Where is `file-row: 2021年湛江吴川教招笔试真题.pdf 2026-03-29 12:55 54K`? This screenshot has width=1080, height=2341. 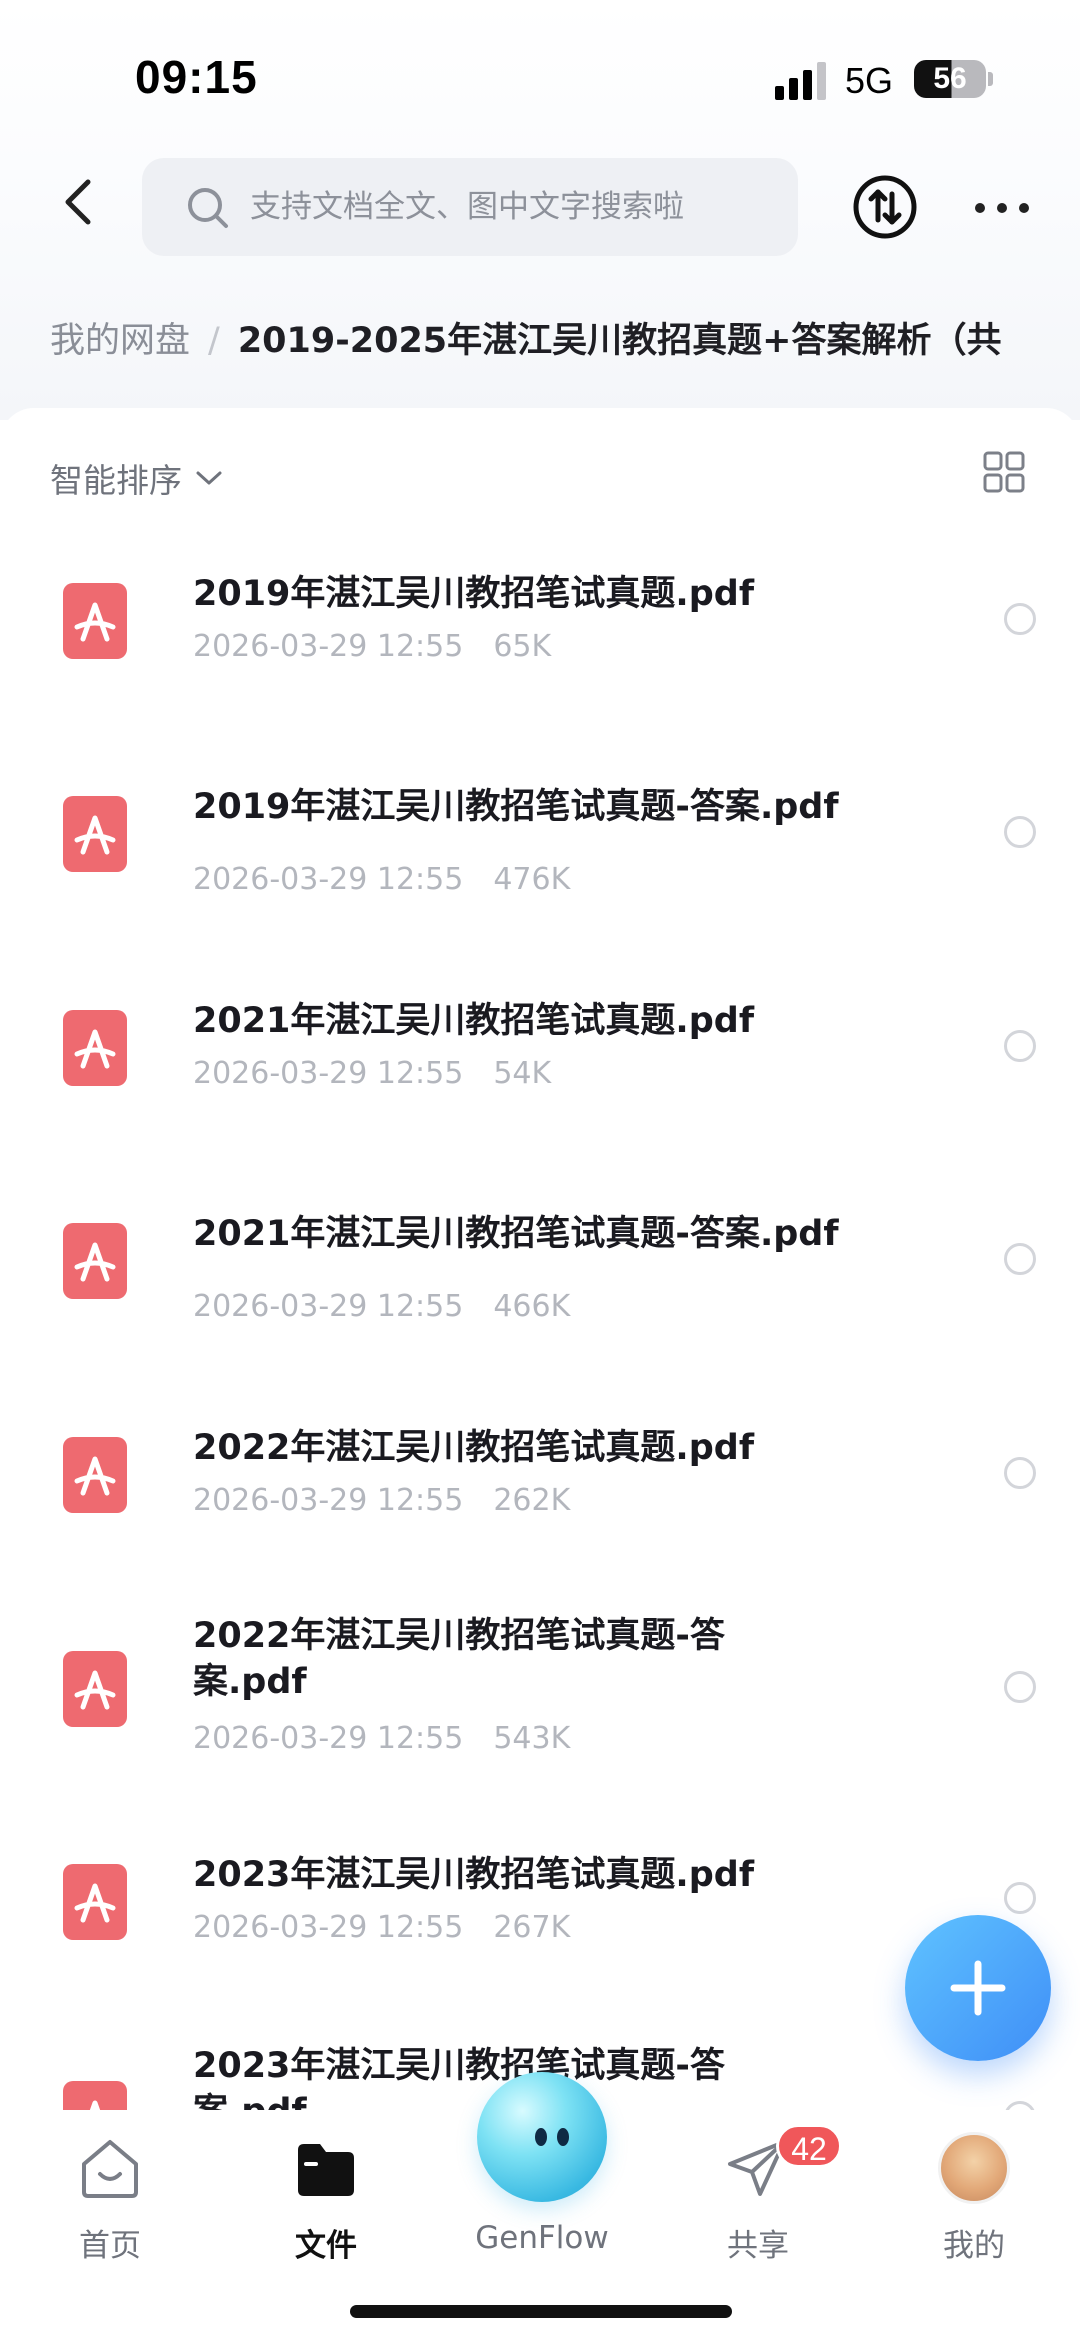
file-row: 2021年湛江吴川教招笔试真题.pdf 2026-03-29 12:55 54K is located at coordinates (540, 1065).